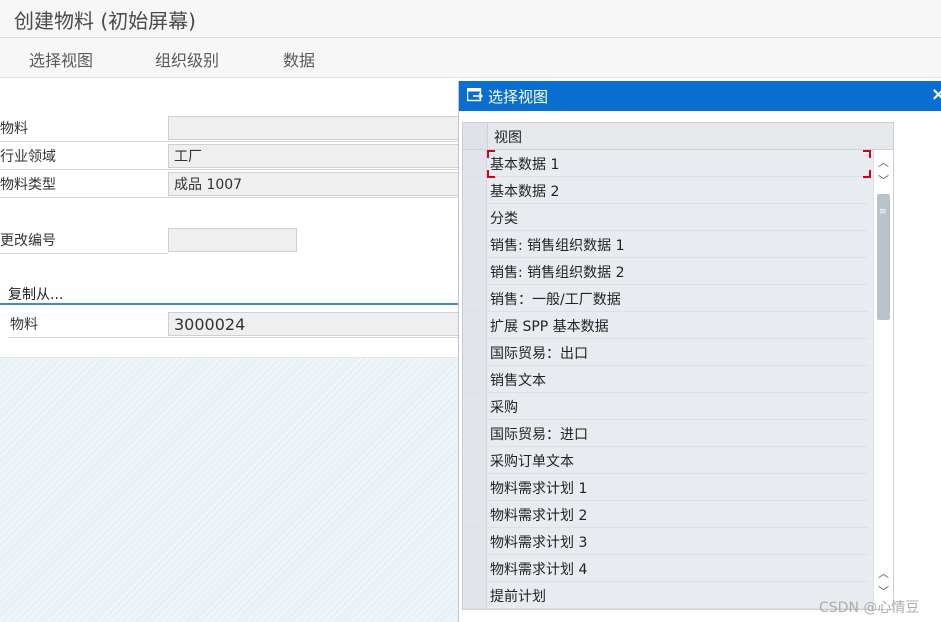  I want to click on view-row: 销售文本, so click(666, 379).